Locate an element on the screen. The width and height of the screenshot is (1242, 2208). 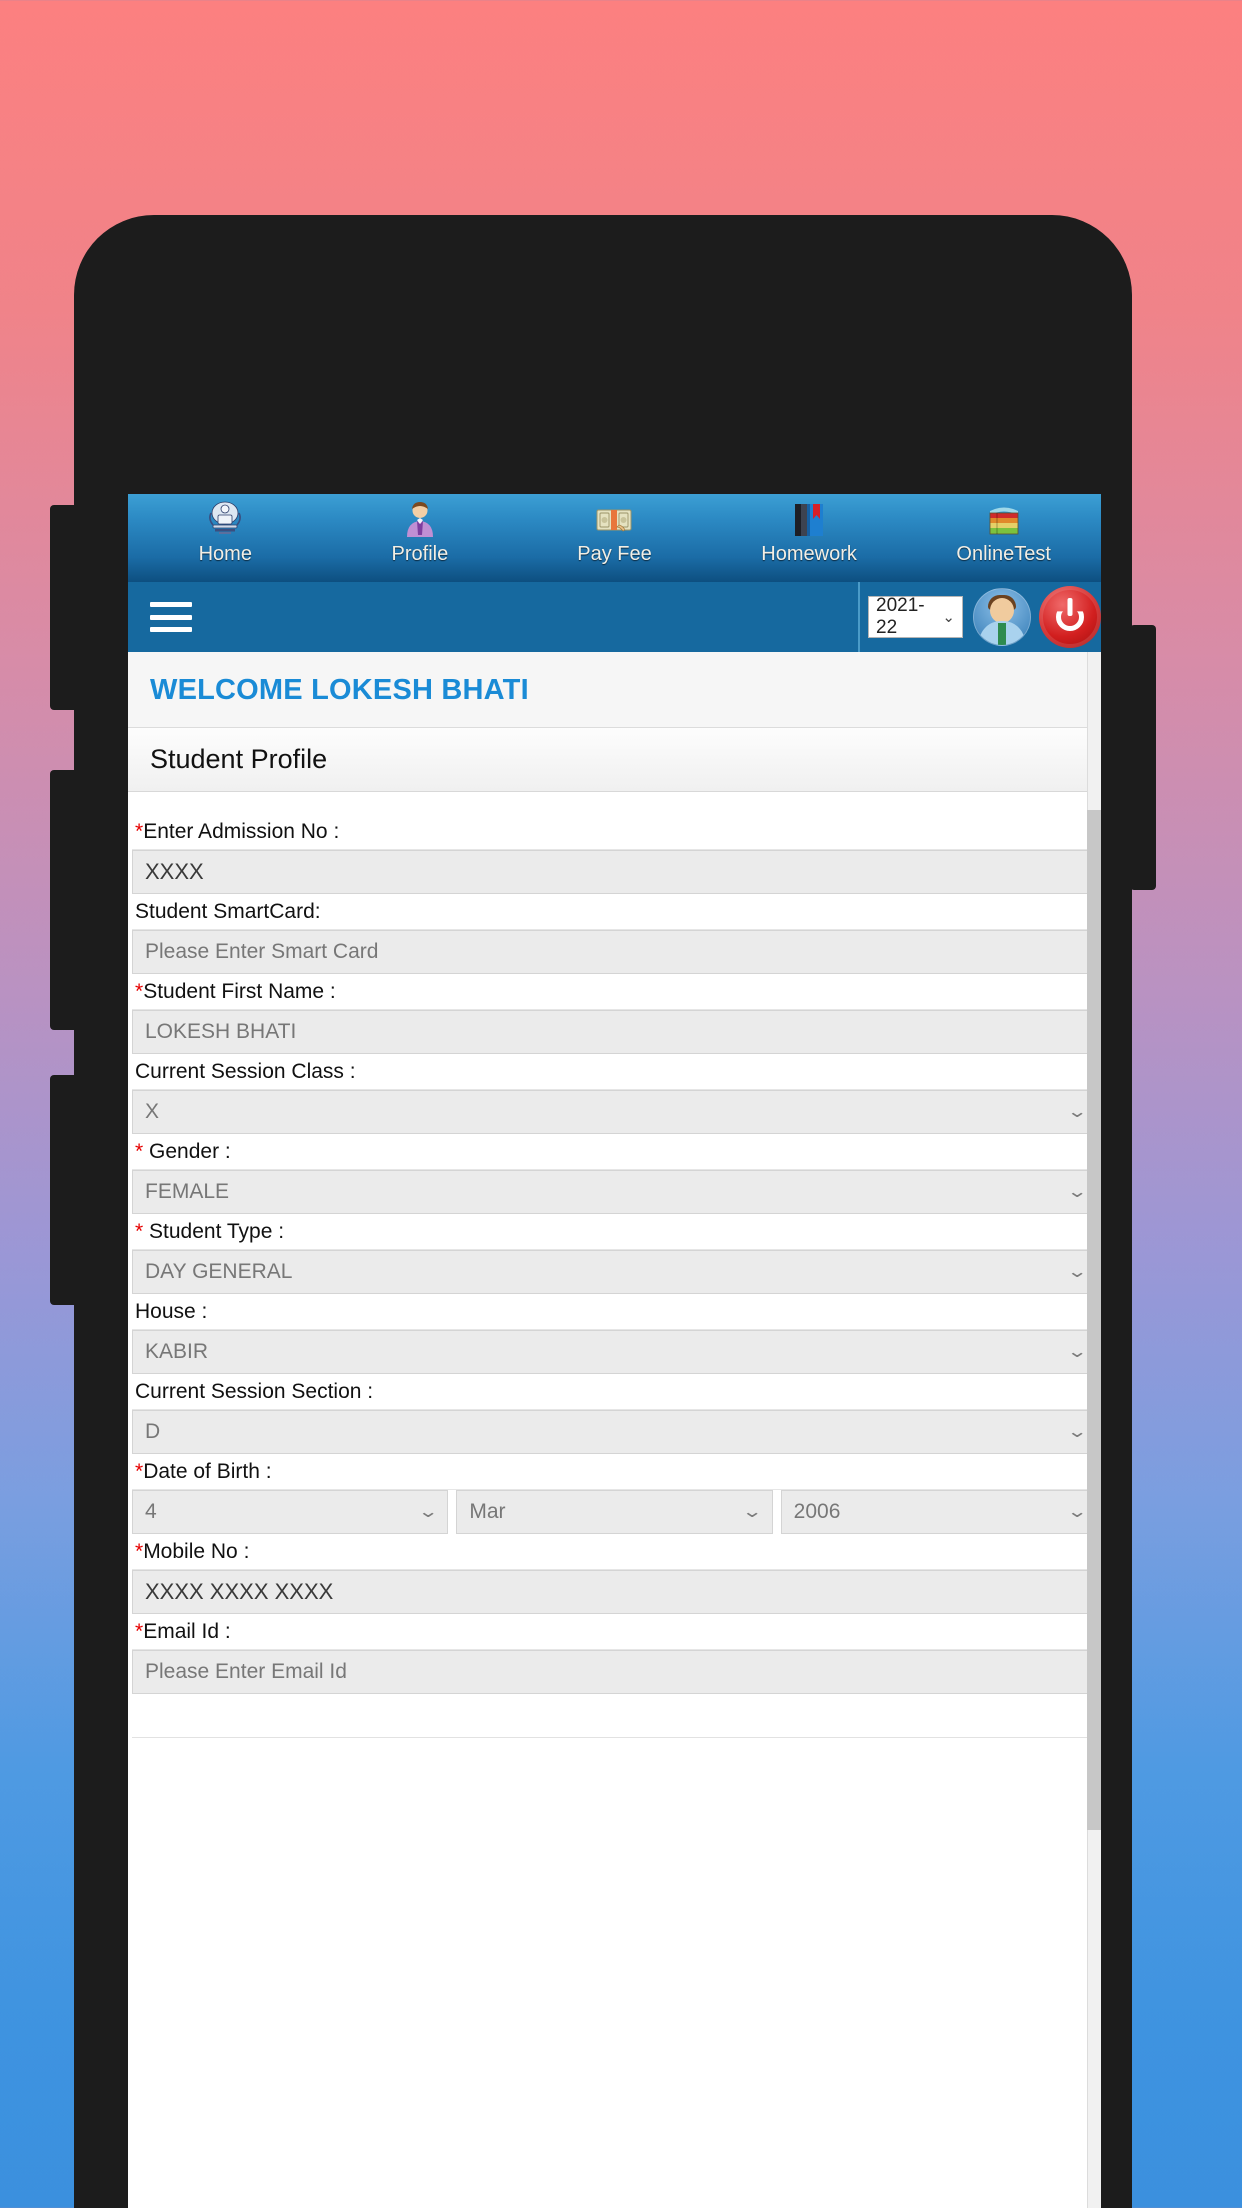
session-year-value: 2021-22 is located at coordinates (900, 616).